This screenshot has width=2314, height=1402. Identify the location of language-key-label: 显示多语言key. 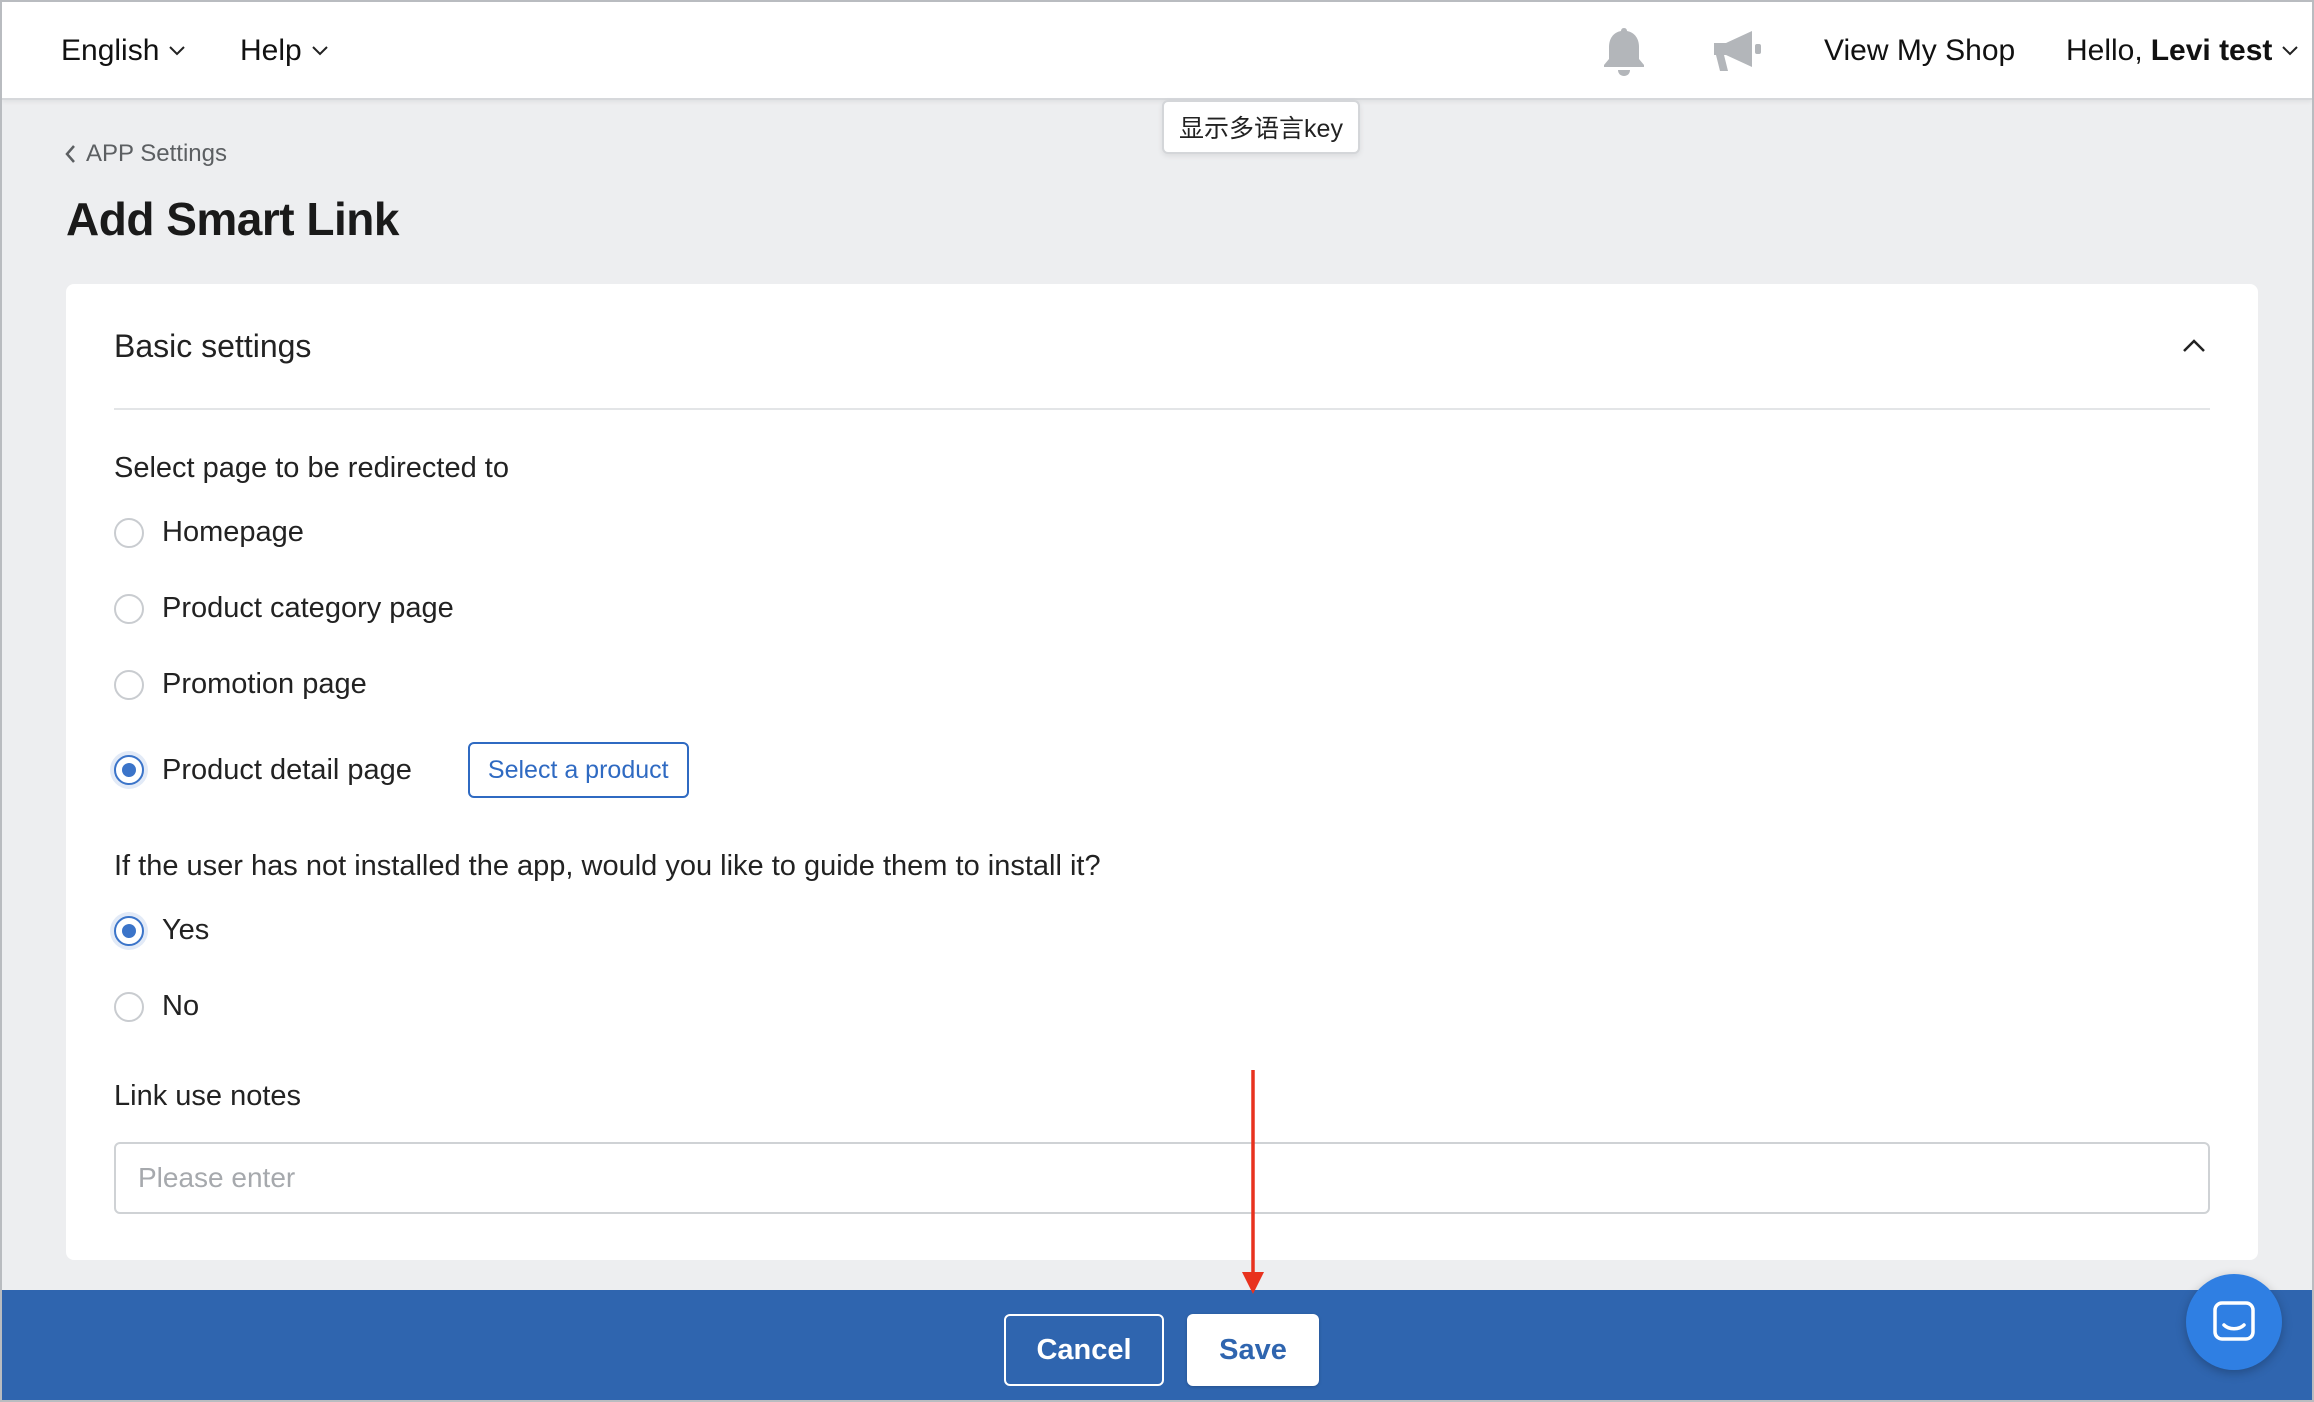
(1261, 129).